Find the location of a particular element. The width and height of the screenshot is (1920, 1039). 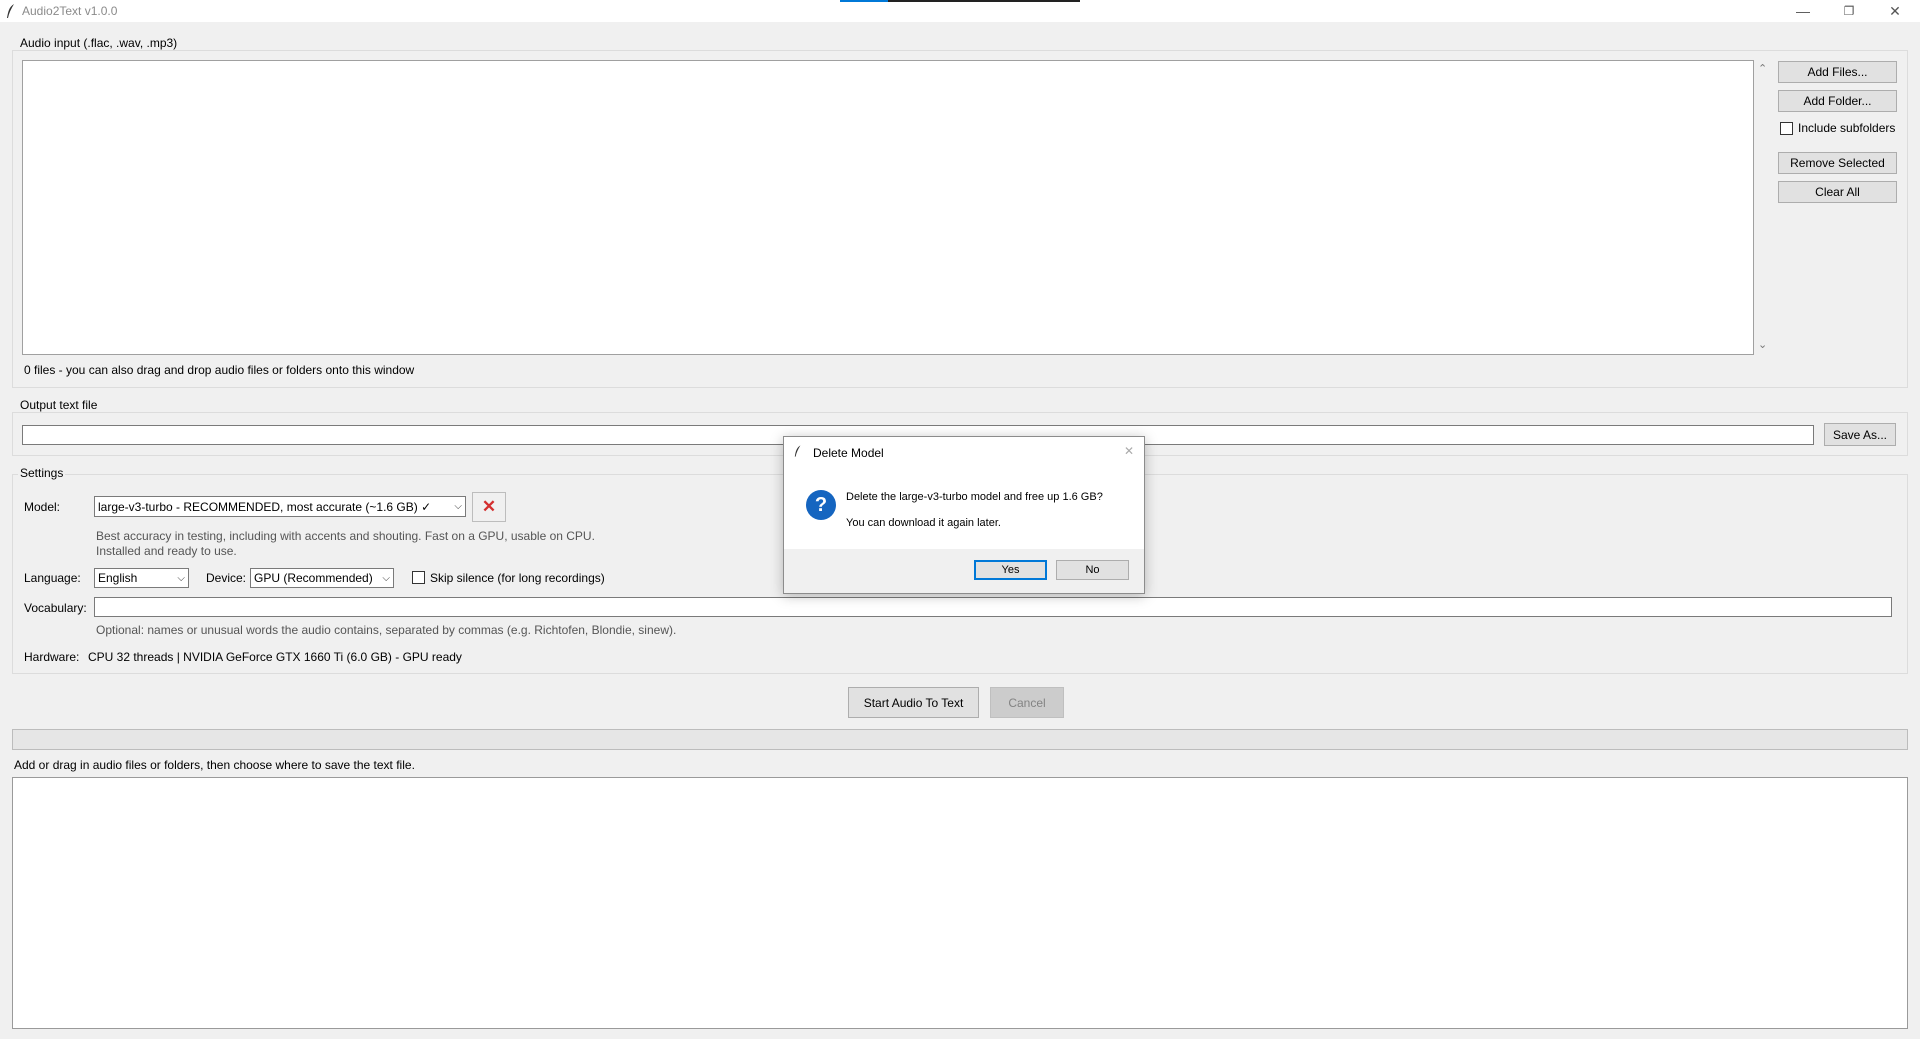

progress-bar is located at coordinates (960, 739).